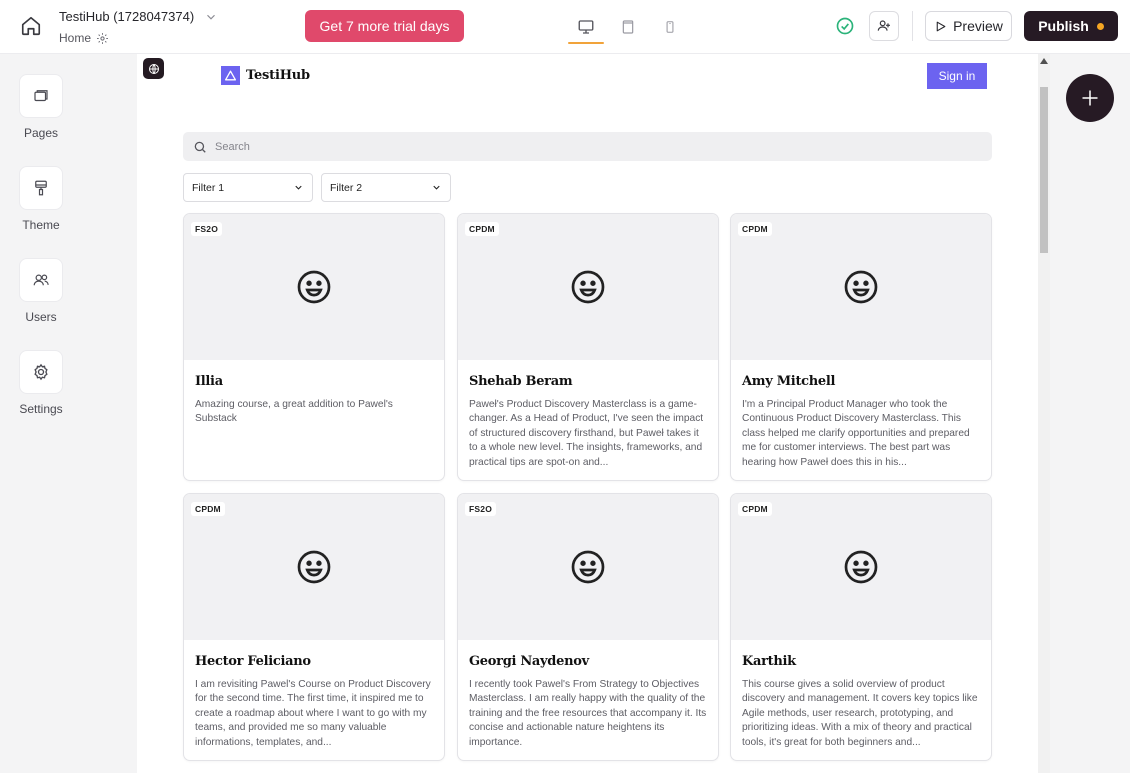  What do you see at coordinates (941, 26) in the screenshot?
I see `play-icon` at bounding box center [941, 26].